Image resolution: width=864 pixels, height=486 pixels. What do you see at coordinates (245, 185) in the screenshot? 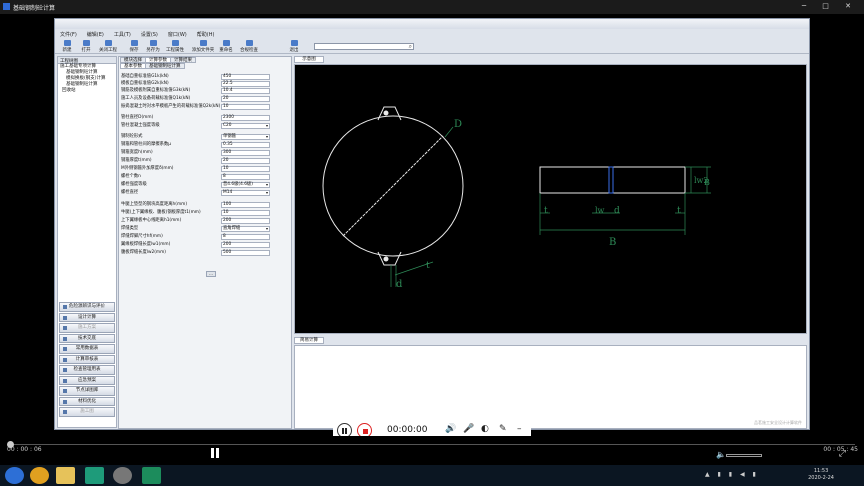
I see `param-select: 普4.6级(4.6级)` at bounding box center [245, 185].